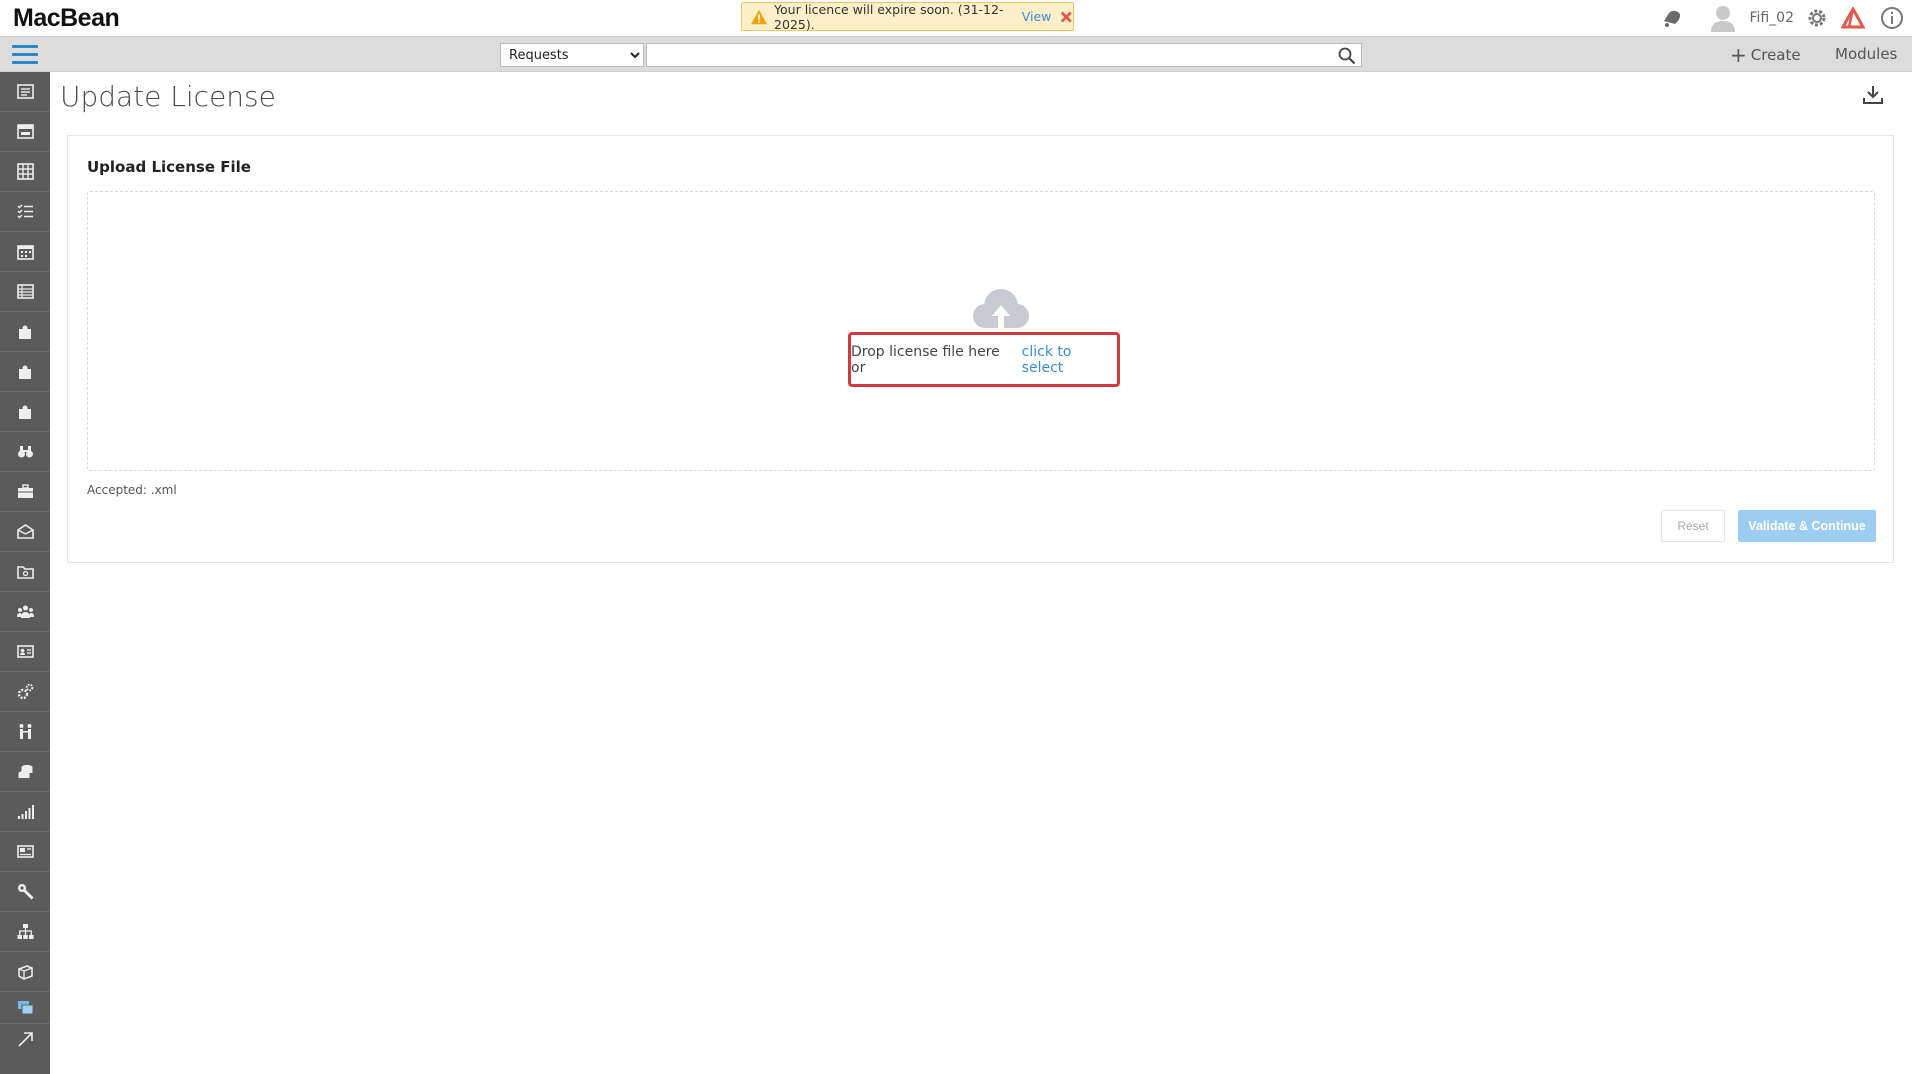  I want to click on people-icon, so click(25, 731).